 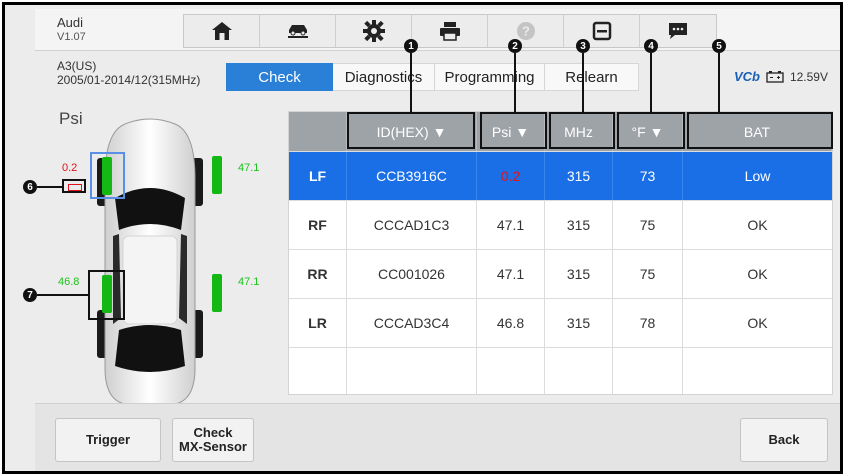 I want to click on printer-icon, so click(x=449, y=31).